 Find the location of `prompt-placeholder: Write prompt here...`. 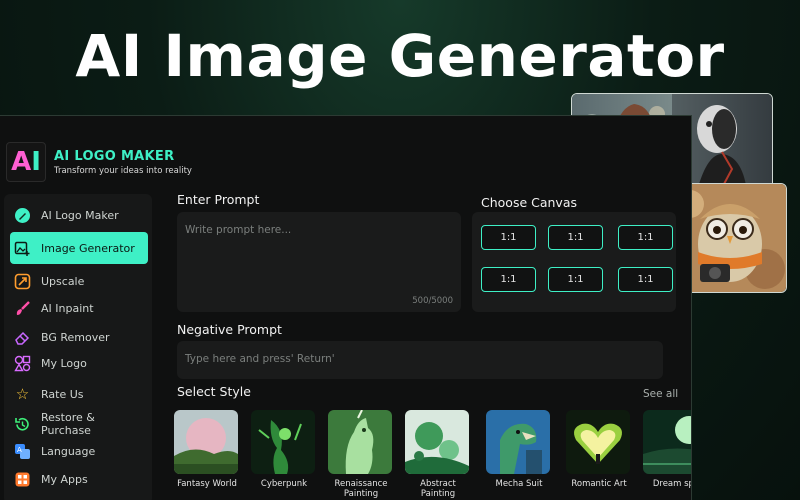

prompt-placeholder: Write prompt here... is located at coordinates (238, 230).